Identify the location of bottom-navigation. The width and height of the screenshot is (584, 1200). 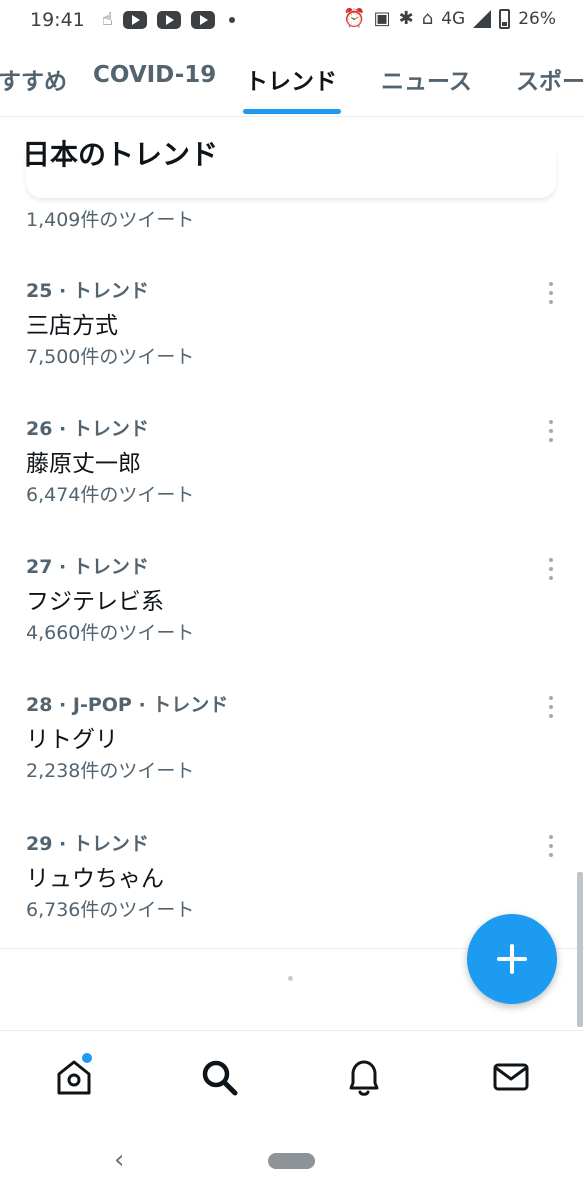
(292, 1078).